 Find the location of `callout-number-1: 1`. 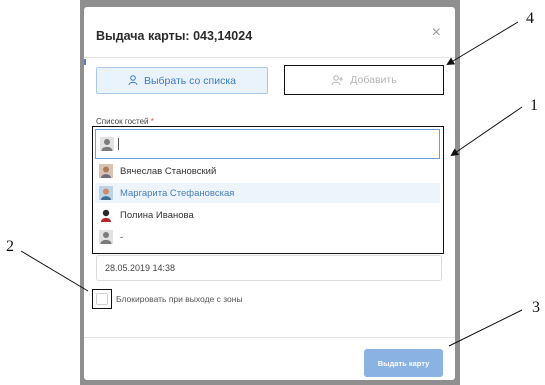

callout-number-1: 1 is located at coordinates (534, 105).